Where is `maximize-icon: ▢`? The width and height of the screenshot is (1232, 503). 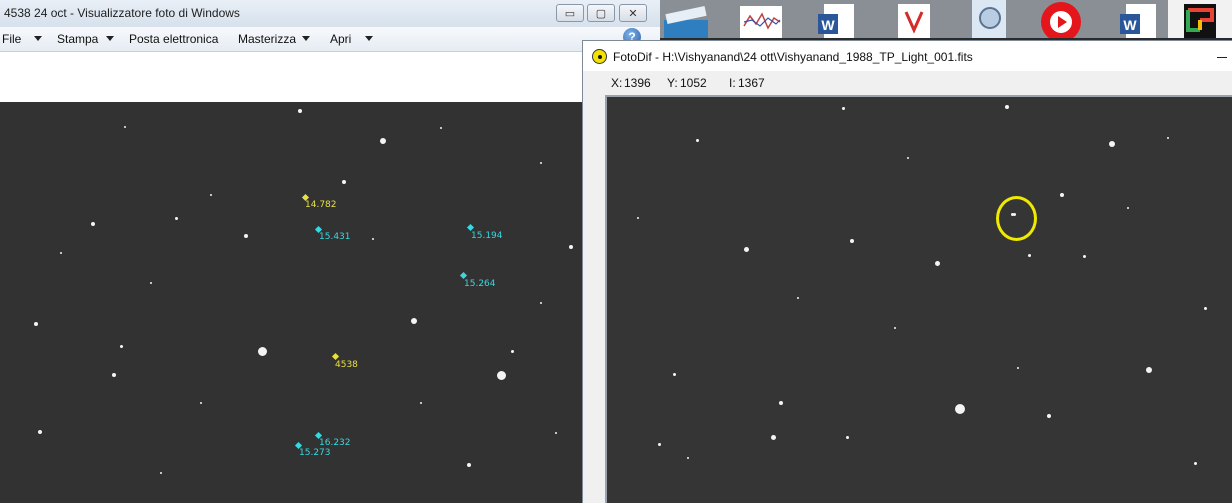
maximize-icon: ▢ is located at coordinates (601, 13).